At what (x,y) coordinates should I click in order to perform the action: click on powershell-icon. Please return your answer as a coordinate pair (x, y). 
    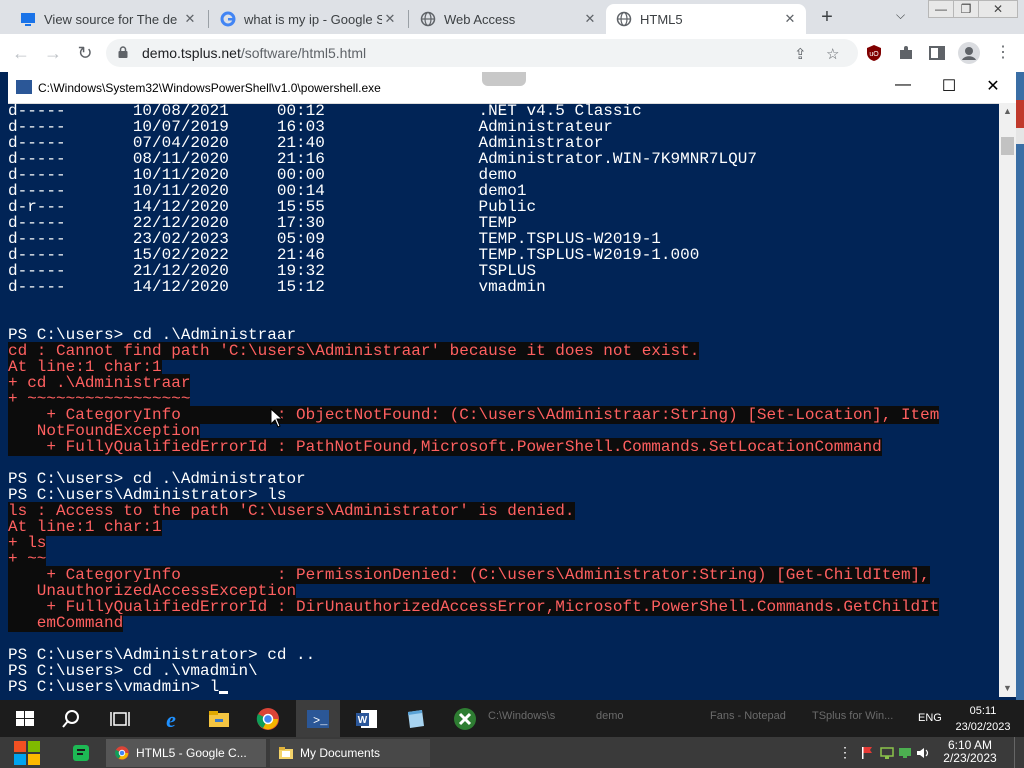
    Looking at the image, I should click on (24, 87).